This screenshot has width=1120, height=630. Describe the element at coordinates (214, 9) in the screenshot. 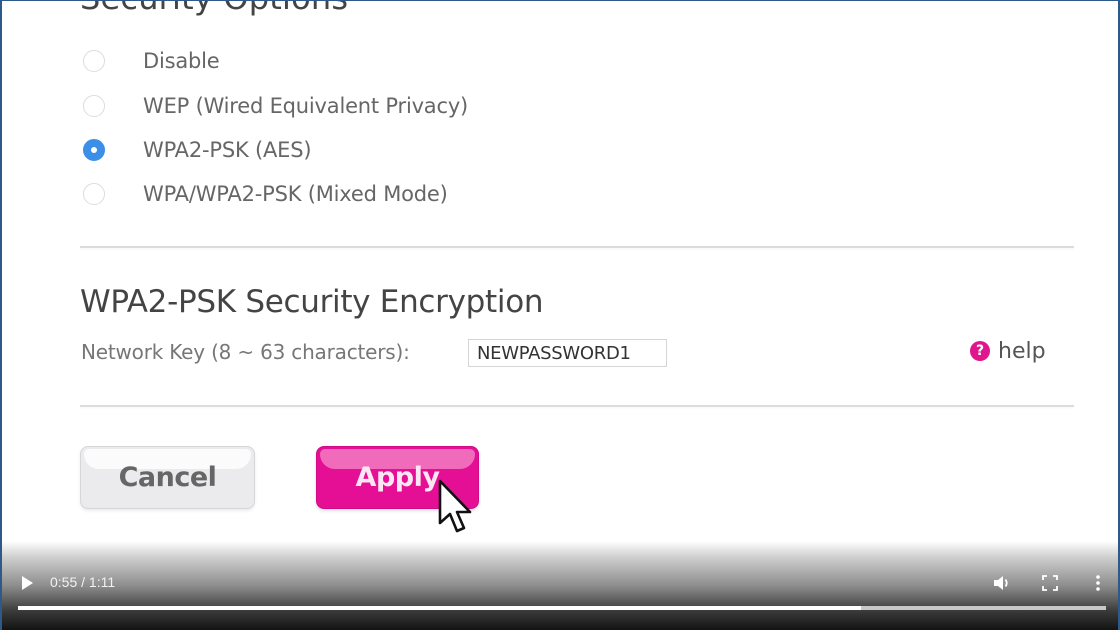

I see `security-options-title: Security Options` at that location.